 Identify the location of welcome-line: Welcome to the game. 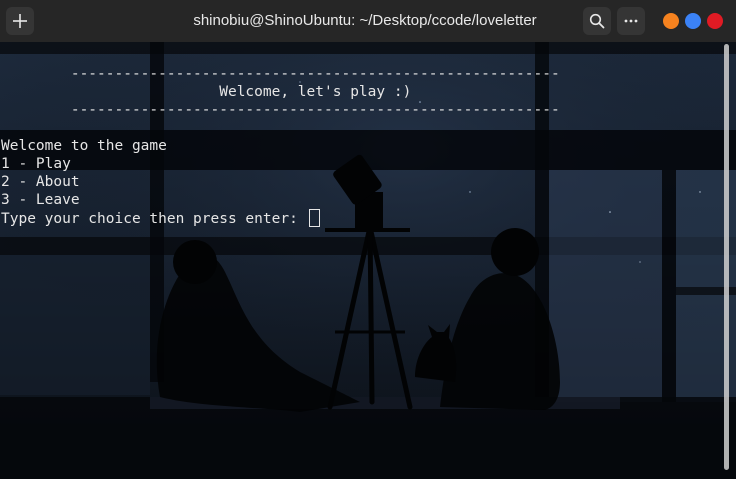
(84, 146).